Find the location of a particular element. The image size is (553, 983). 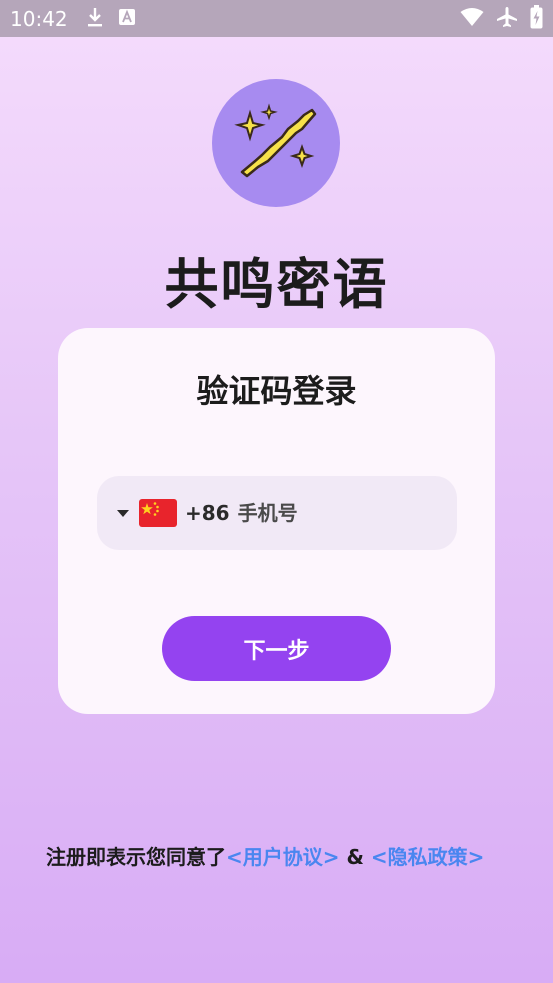

app-logo is located at coordinates (276, 143).